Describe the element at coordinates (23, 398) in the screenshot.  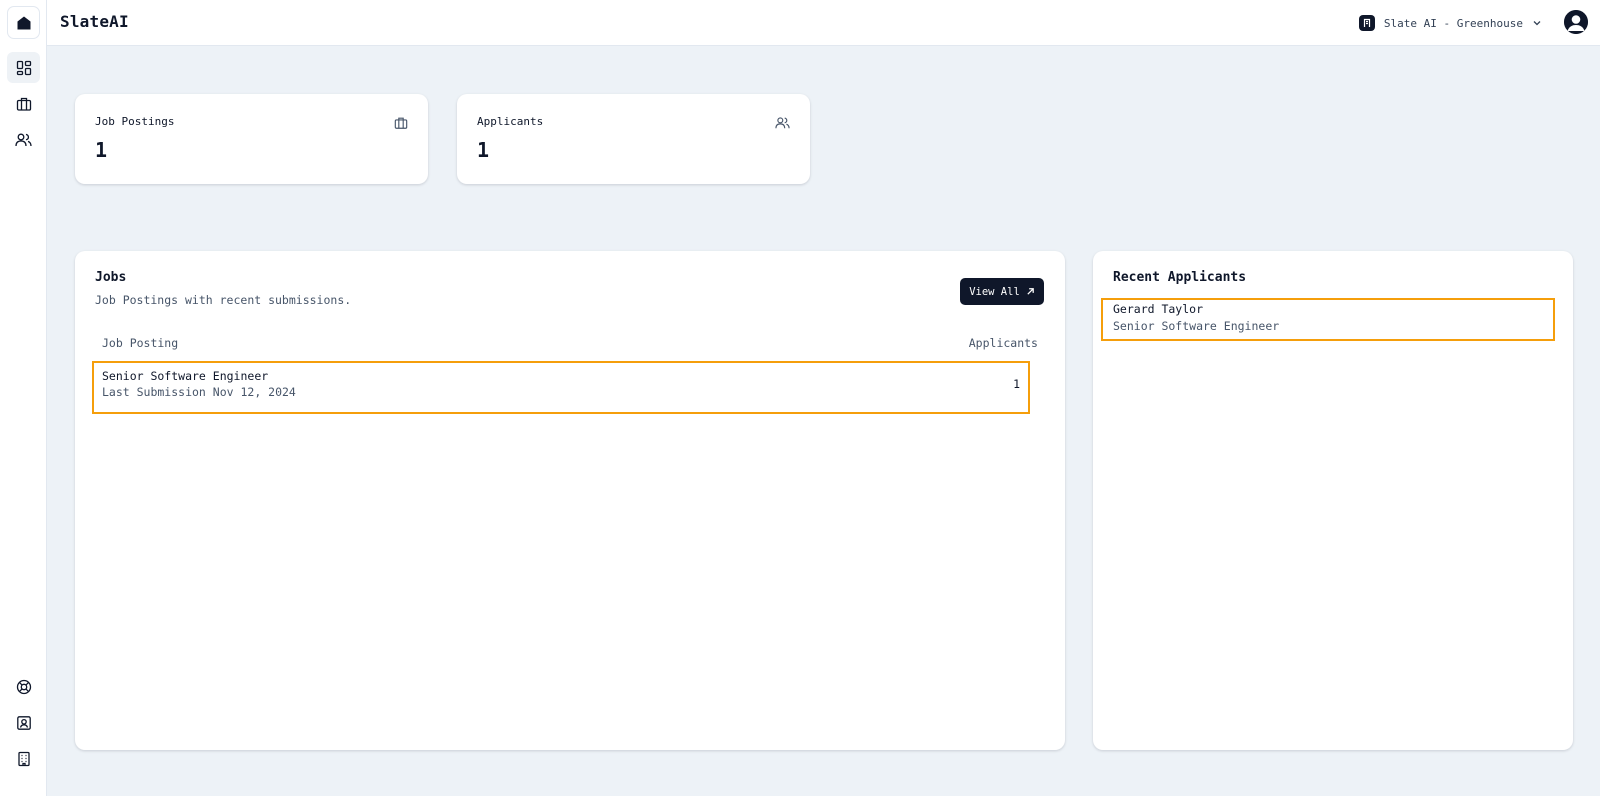
I see `sidebar` at that location.